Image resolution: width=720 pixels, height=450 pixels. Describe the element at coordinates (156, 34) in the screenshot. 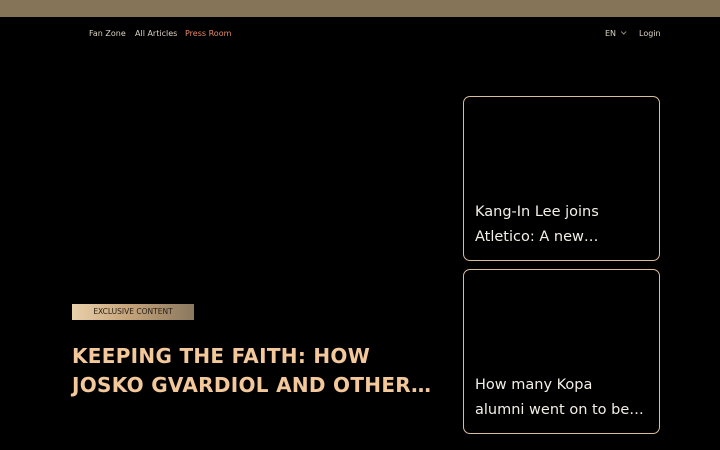

I see `nav-all-articles: All Articles` at that location.